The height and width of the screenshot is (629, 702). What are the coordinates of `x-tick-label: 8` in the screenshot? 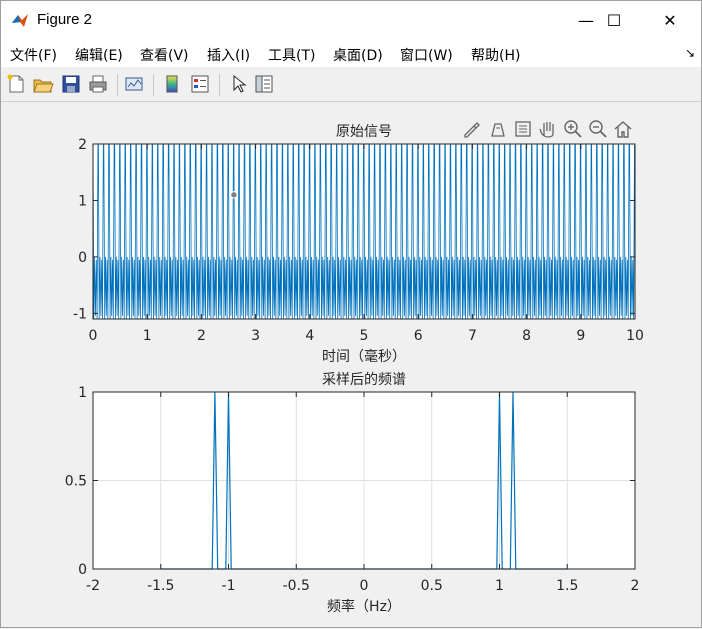 It's located at (526, 336).